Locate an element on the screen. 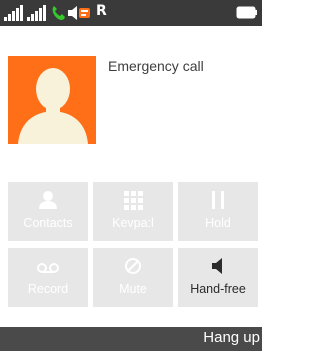  caller-name: Emergency call is located at coordinates (156, 66).